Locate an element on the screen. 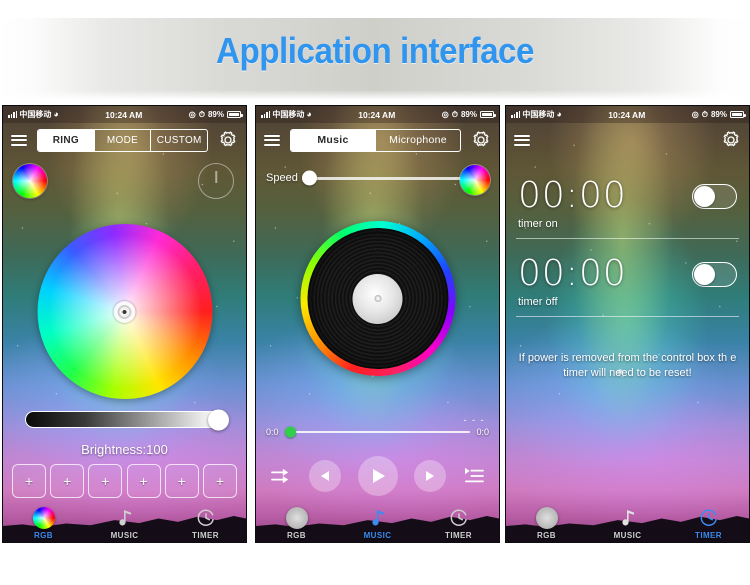  page-title: Application interface is located at coordinates (375, 50).